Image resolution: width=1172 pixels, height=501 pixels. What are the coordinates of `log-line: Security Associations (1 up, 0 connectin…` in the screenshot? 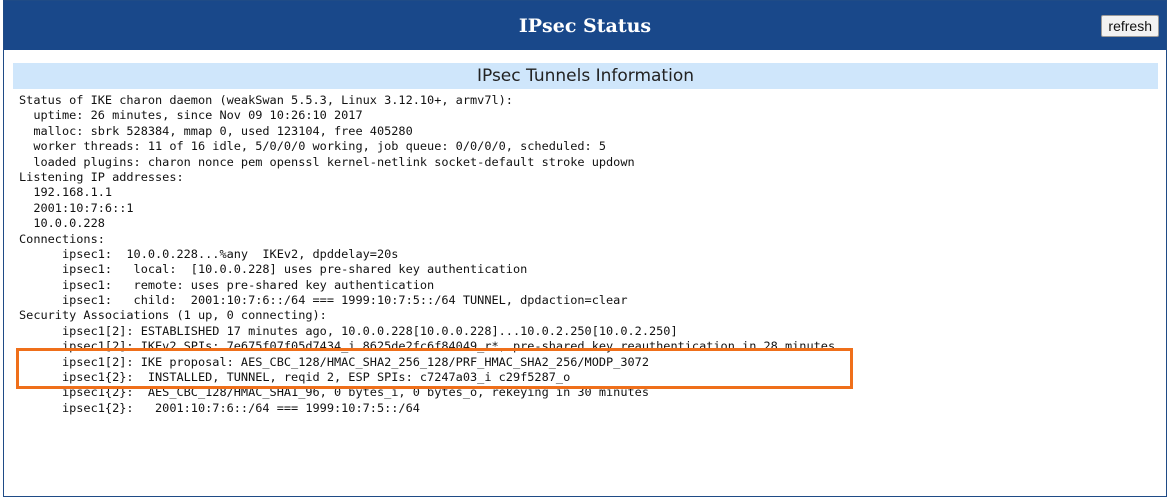 It's located at (173, 315).